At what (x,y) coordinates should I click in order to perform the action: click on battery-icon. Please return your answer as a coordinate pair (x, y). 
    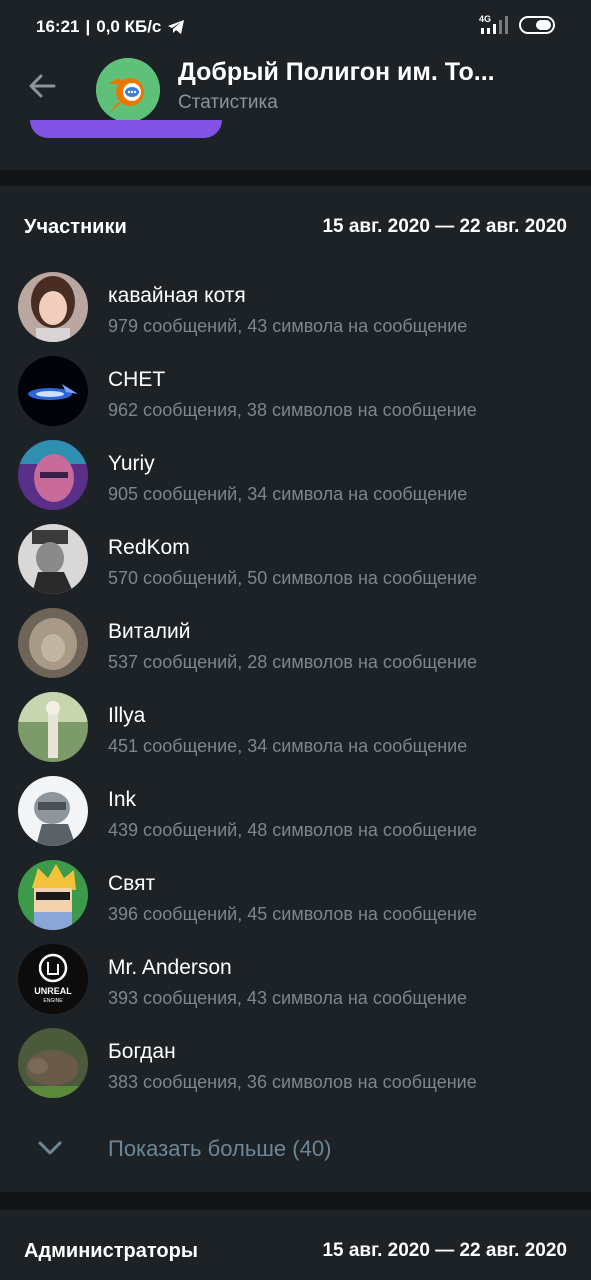
    Looking at the image, I should click on (537, 25).